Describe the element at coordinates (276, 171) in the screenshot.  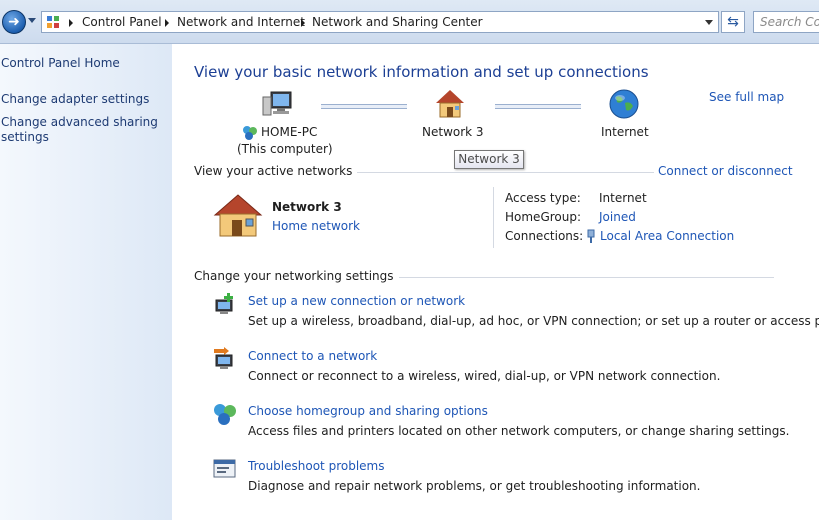
I see `active-networks-heading: View your active networks` at that location.